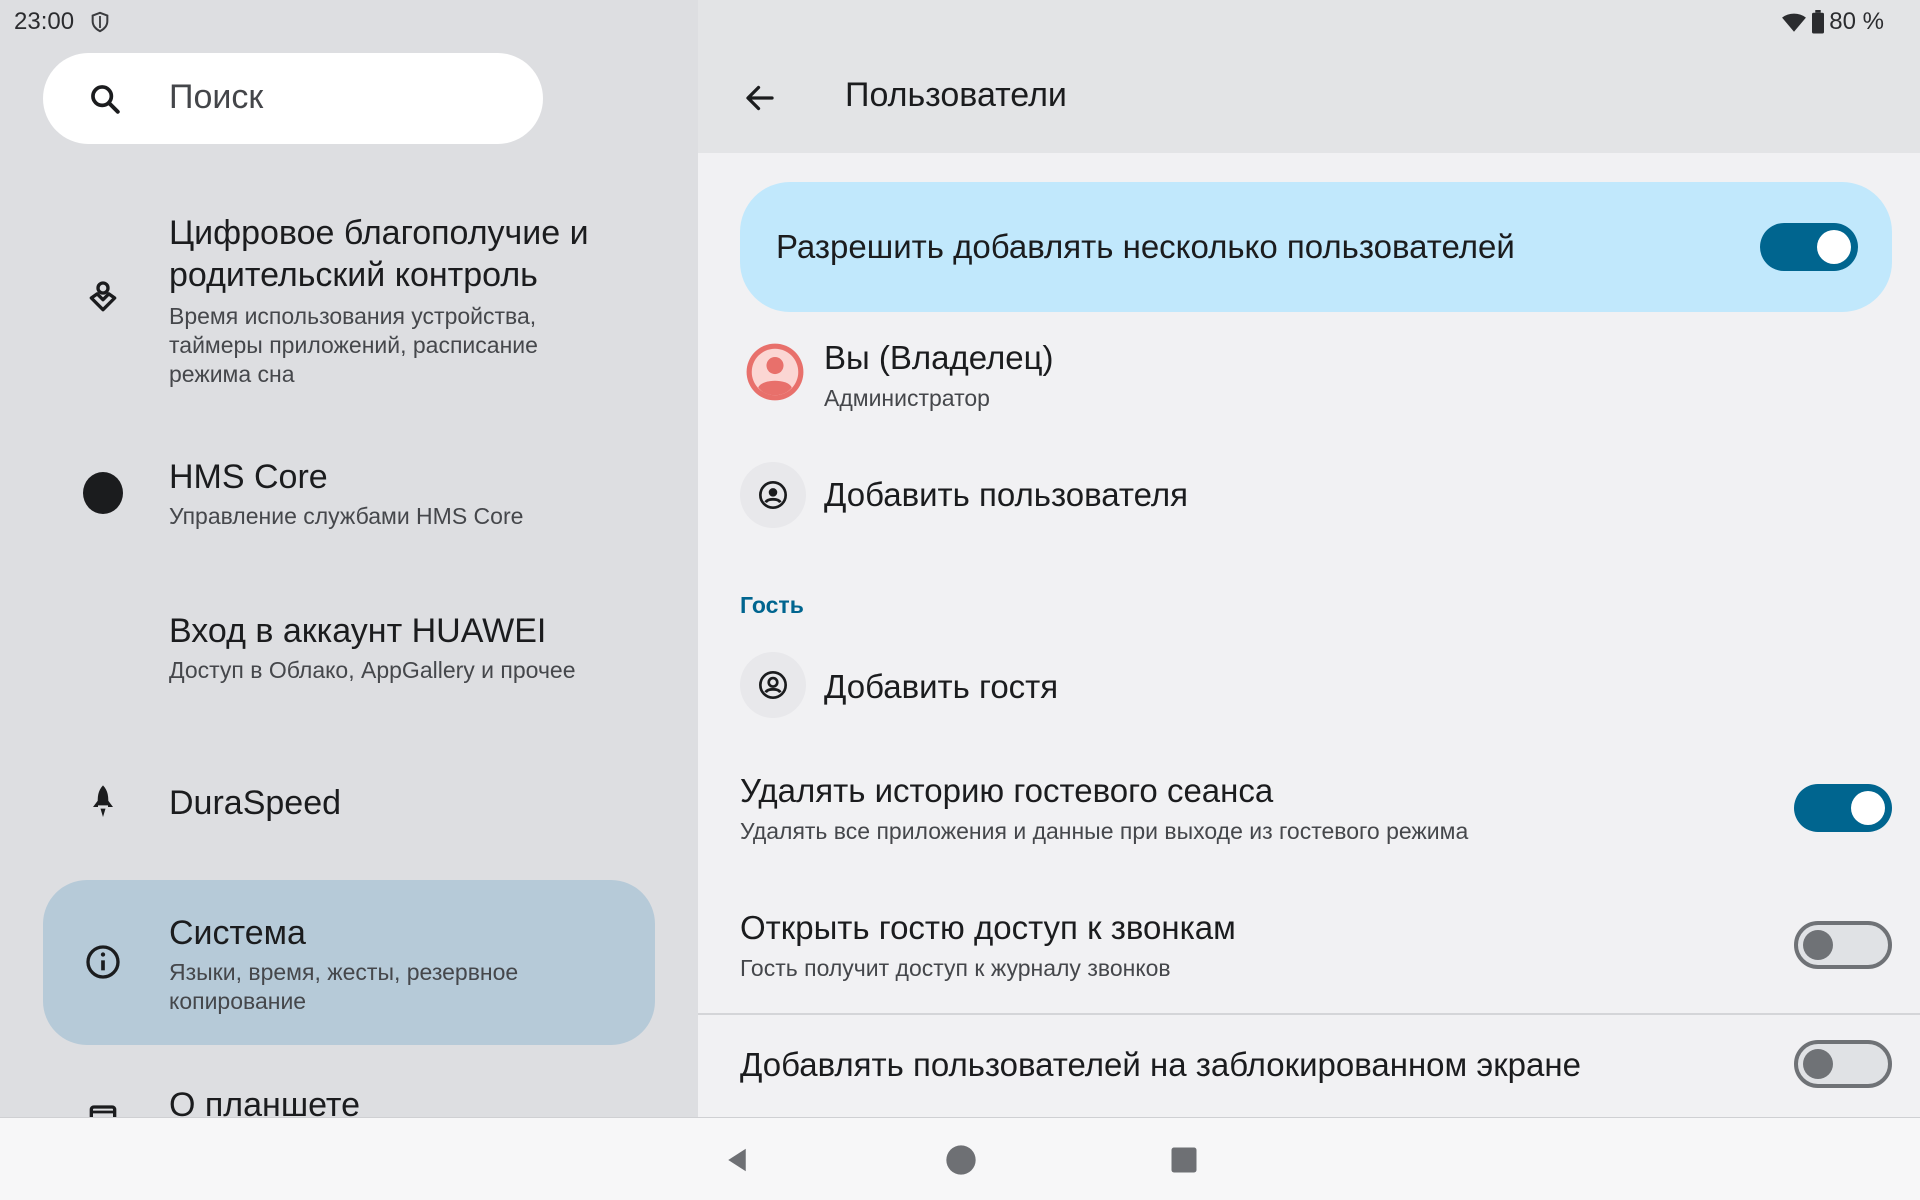 This screenshot has height=1200, width=1920. Describe the element at coordinates (1856, 21) in the screenshot. I see `battery-percent: 80 %` at that location.